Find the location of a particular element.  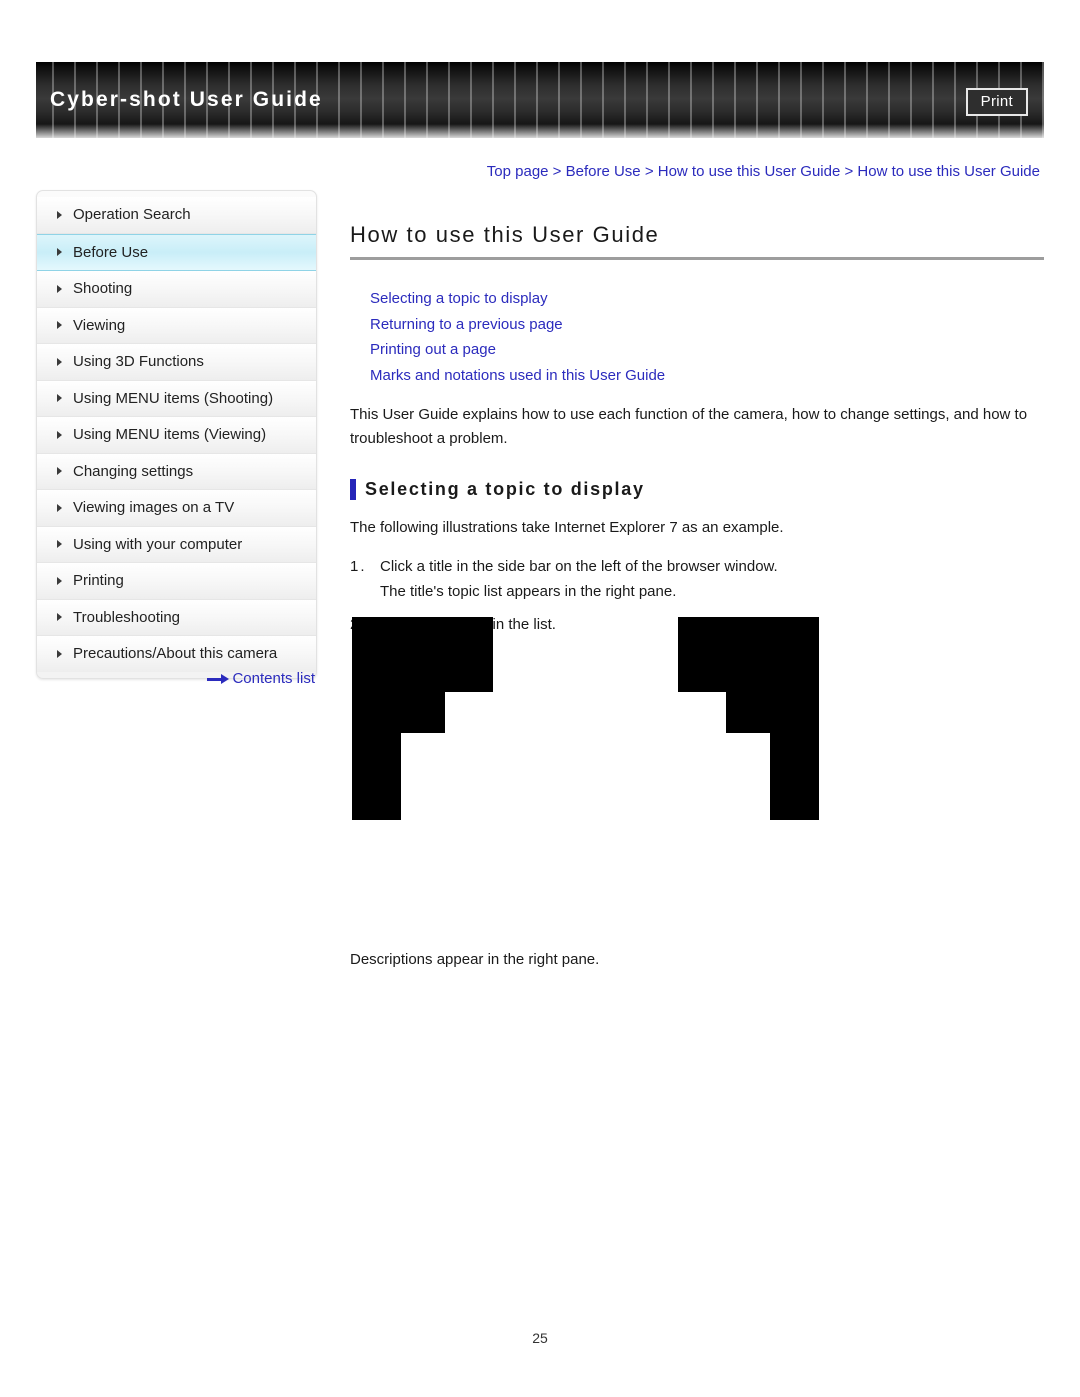

contents-list-link: Contents list is located at coordinates (175, 678).